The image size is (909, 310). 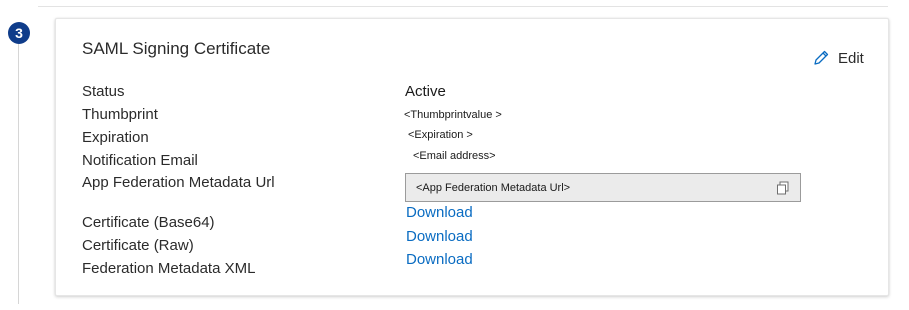 I want to click on step-number-badge: 3, so click(x=19, y=33).